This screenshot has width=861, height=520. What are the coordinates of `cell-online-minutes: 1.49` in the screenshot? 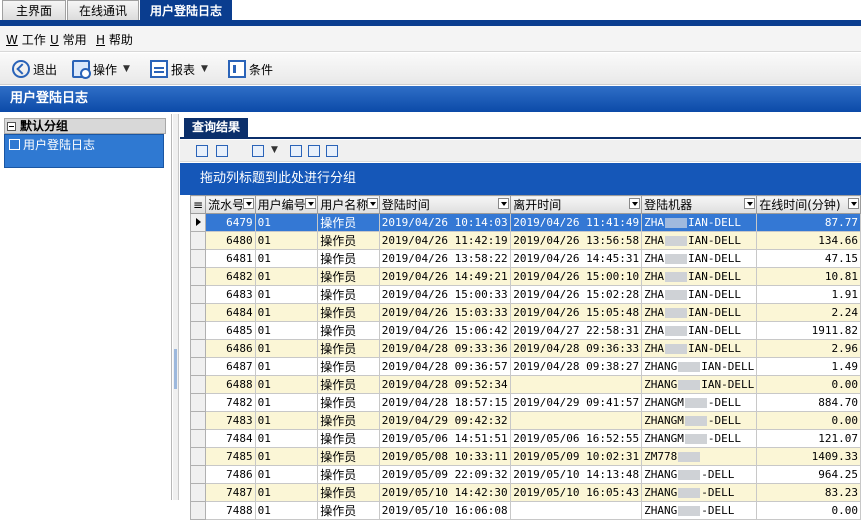 It's located at (808, 366).